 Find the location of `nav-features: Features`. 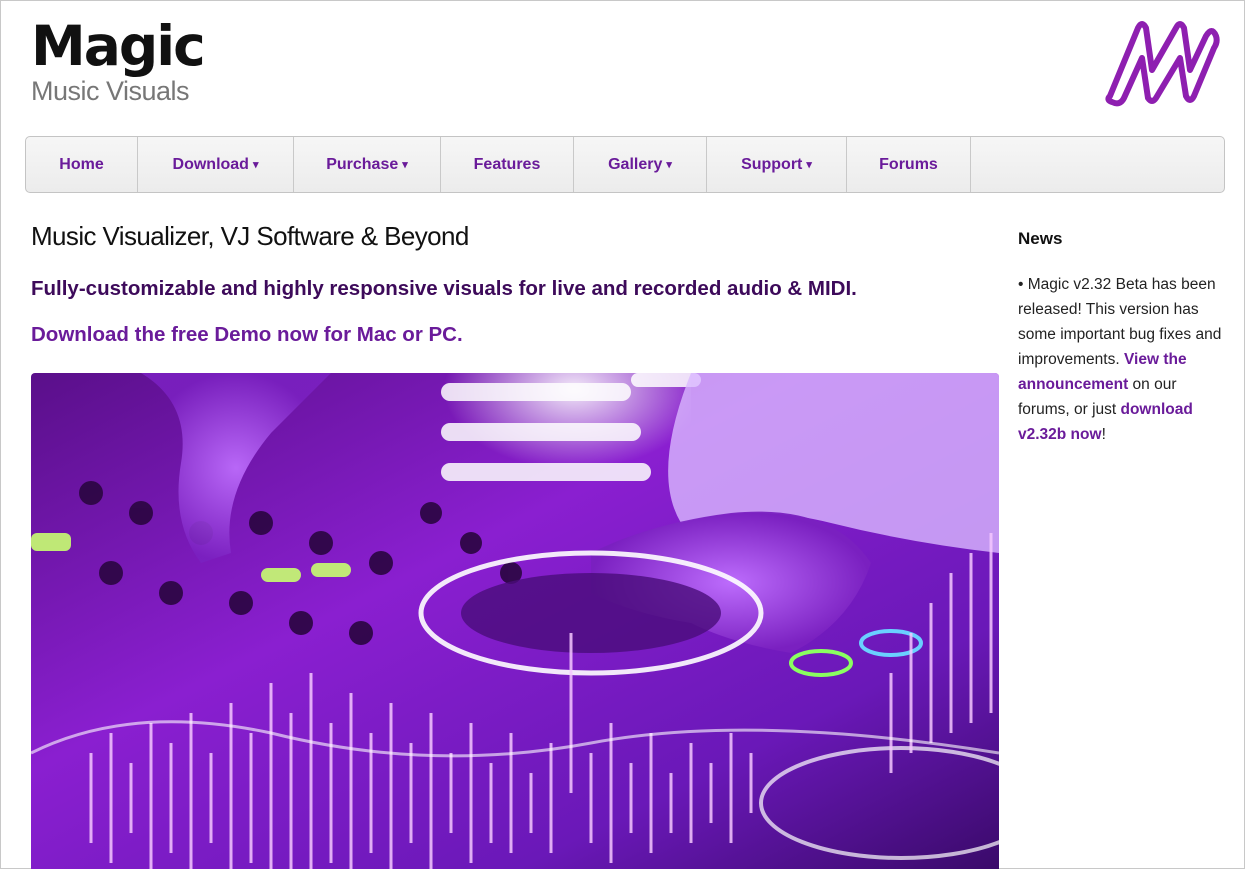

nav-features: Features is located at coordinates (507, 164).